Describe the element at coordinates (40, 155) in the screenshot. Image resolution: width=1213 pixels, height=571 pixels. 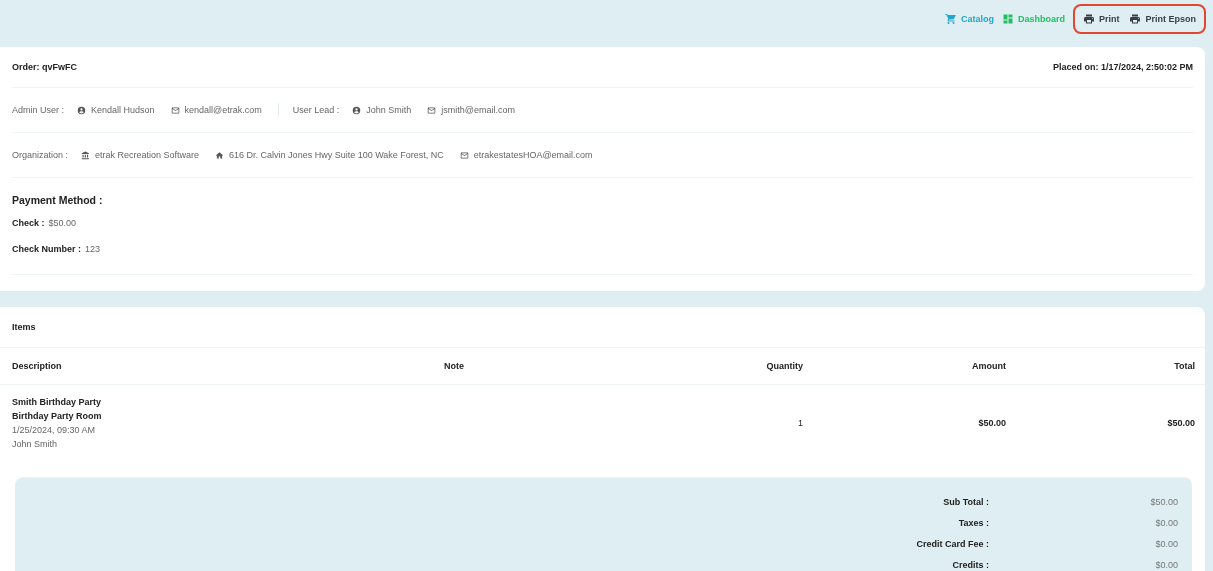
I see `field-label: Organization :` at that location.